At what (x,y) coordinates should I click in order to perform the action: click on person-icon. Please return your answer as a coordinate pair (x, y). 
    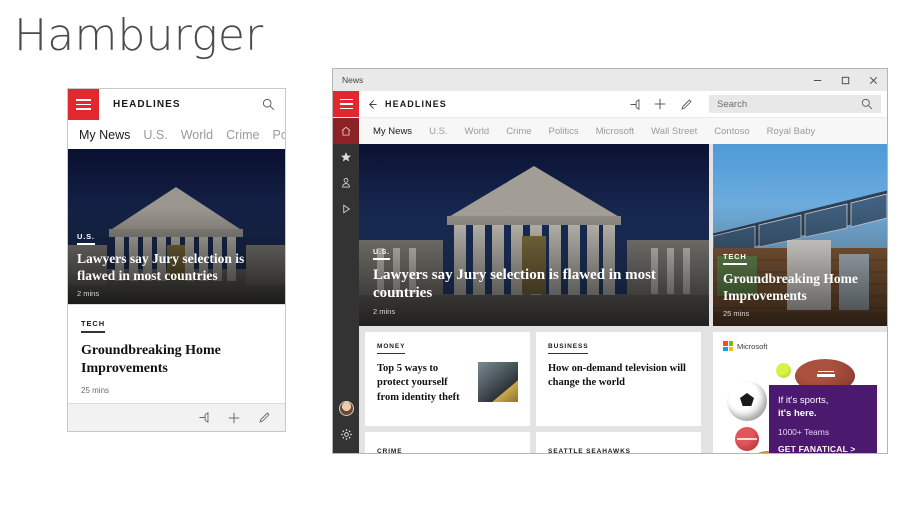
    Looking at the image, I should click on (346, 183).